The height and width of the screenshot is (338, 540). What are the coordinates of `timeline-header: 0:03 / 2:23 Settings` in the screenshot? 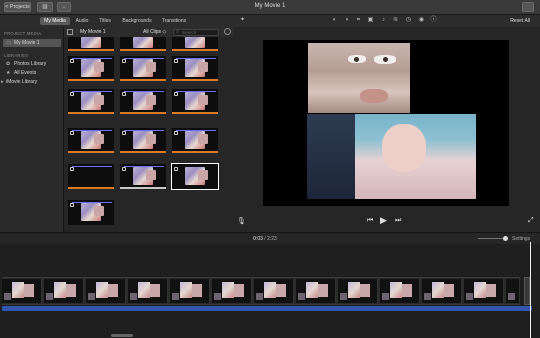 It's located at (270, 238).